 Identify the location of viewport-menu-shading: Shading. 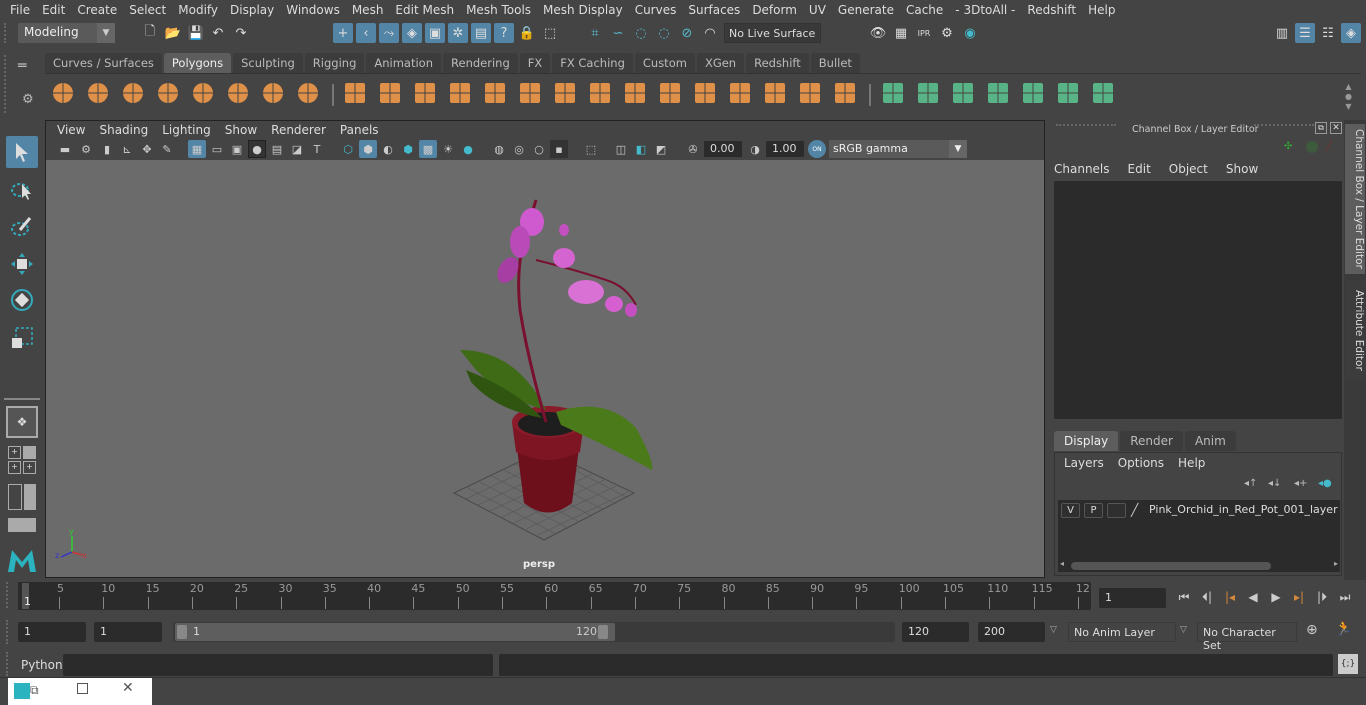
(123, 130).